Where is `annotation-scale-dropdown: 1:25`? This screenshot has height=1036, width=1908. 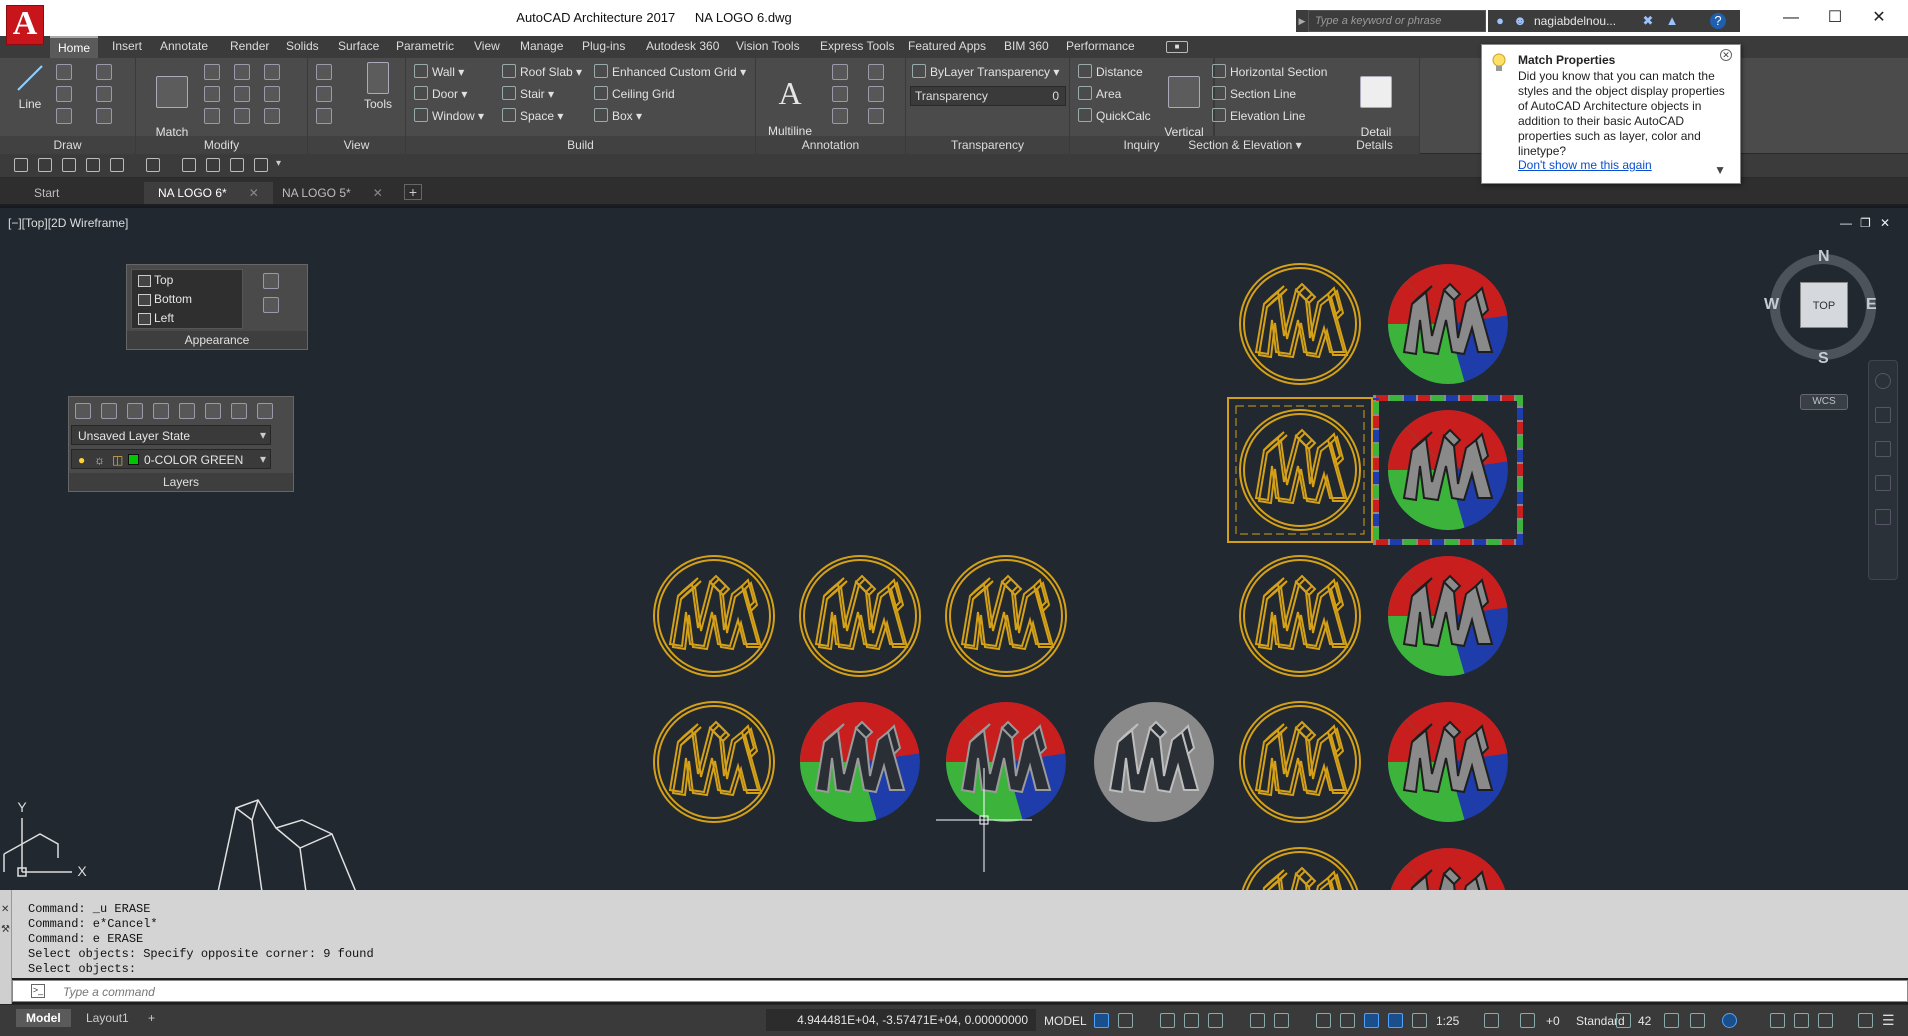 annotation-scale-dropdown: 1:25 is located at coordinates (1447, 1021).